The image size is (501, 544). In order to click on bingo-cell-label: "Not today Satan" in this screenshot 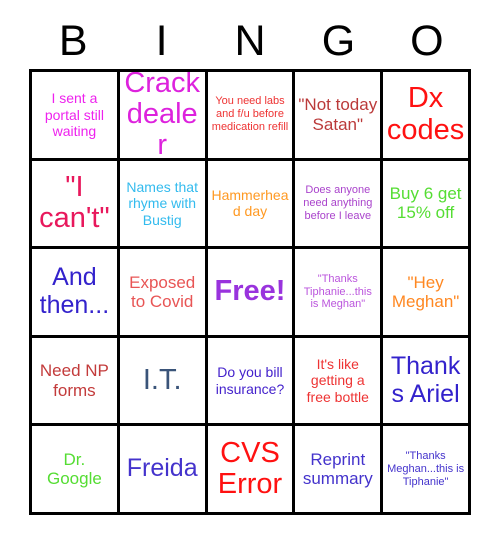, I will do `click(338, 114)`.